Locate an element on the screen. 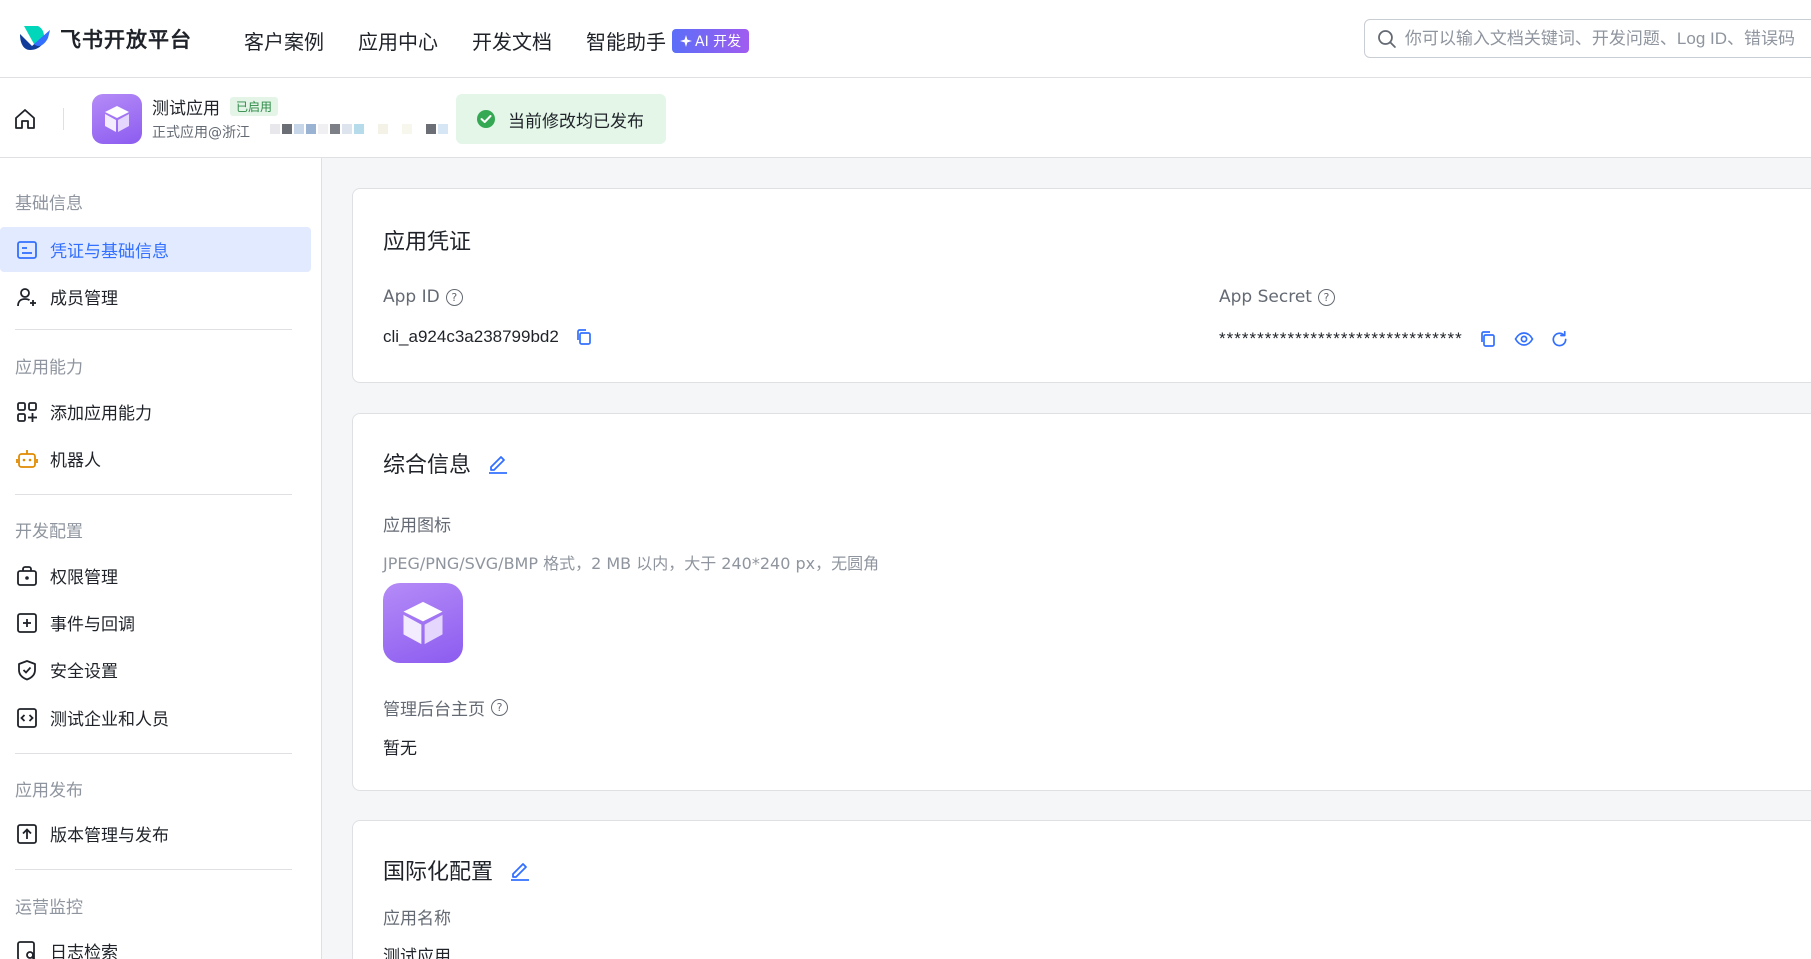 The width and height of the screenshot is (1811, 959). app-secret-label: App Secret ? is located at coordinates (1277, 297).